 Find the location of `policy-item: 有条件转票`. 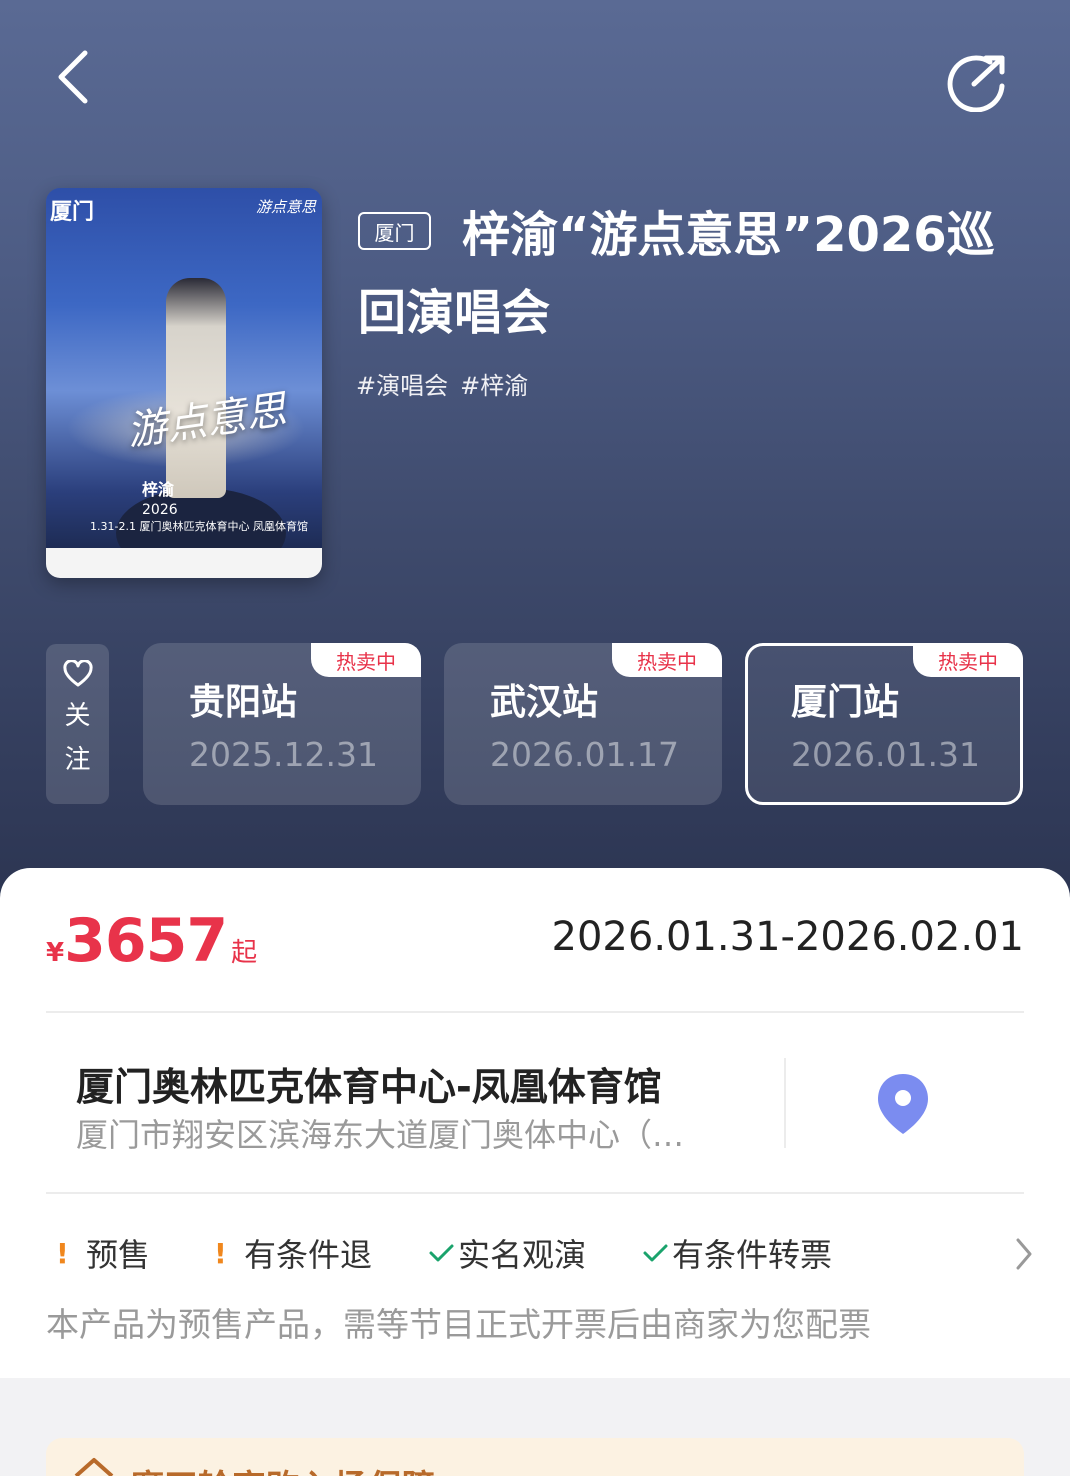

policy-item: 有条件转票 is located at coordinates (736, 1253).